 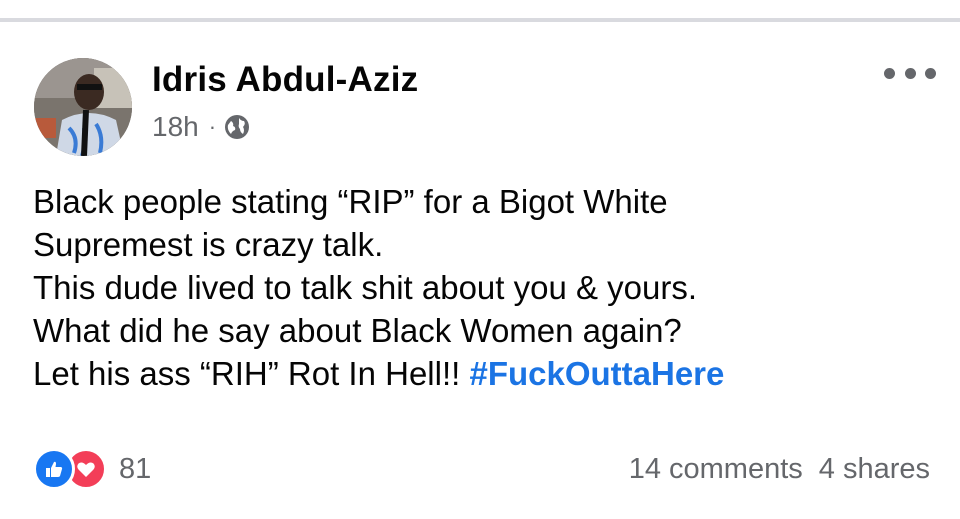 I want to click on shares-count-link: 4 shares, so click(x=874, y=469).